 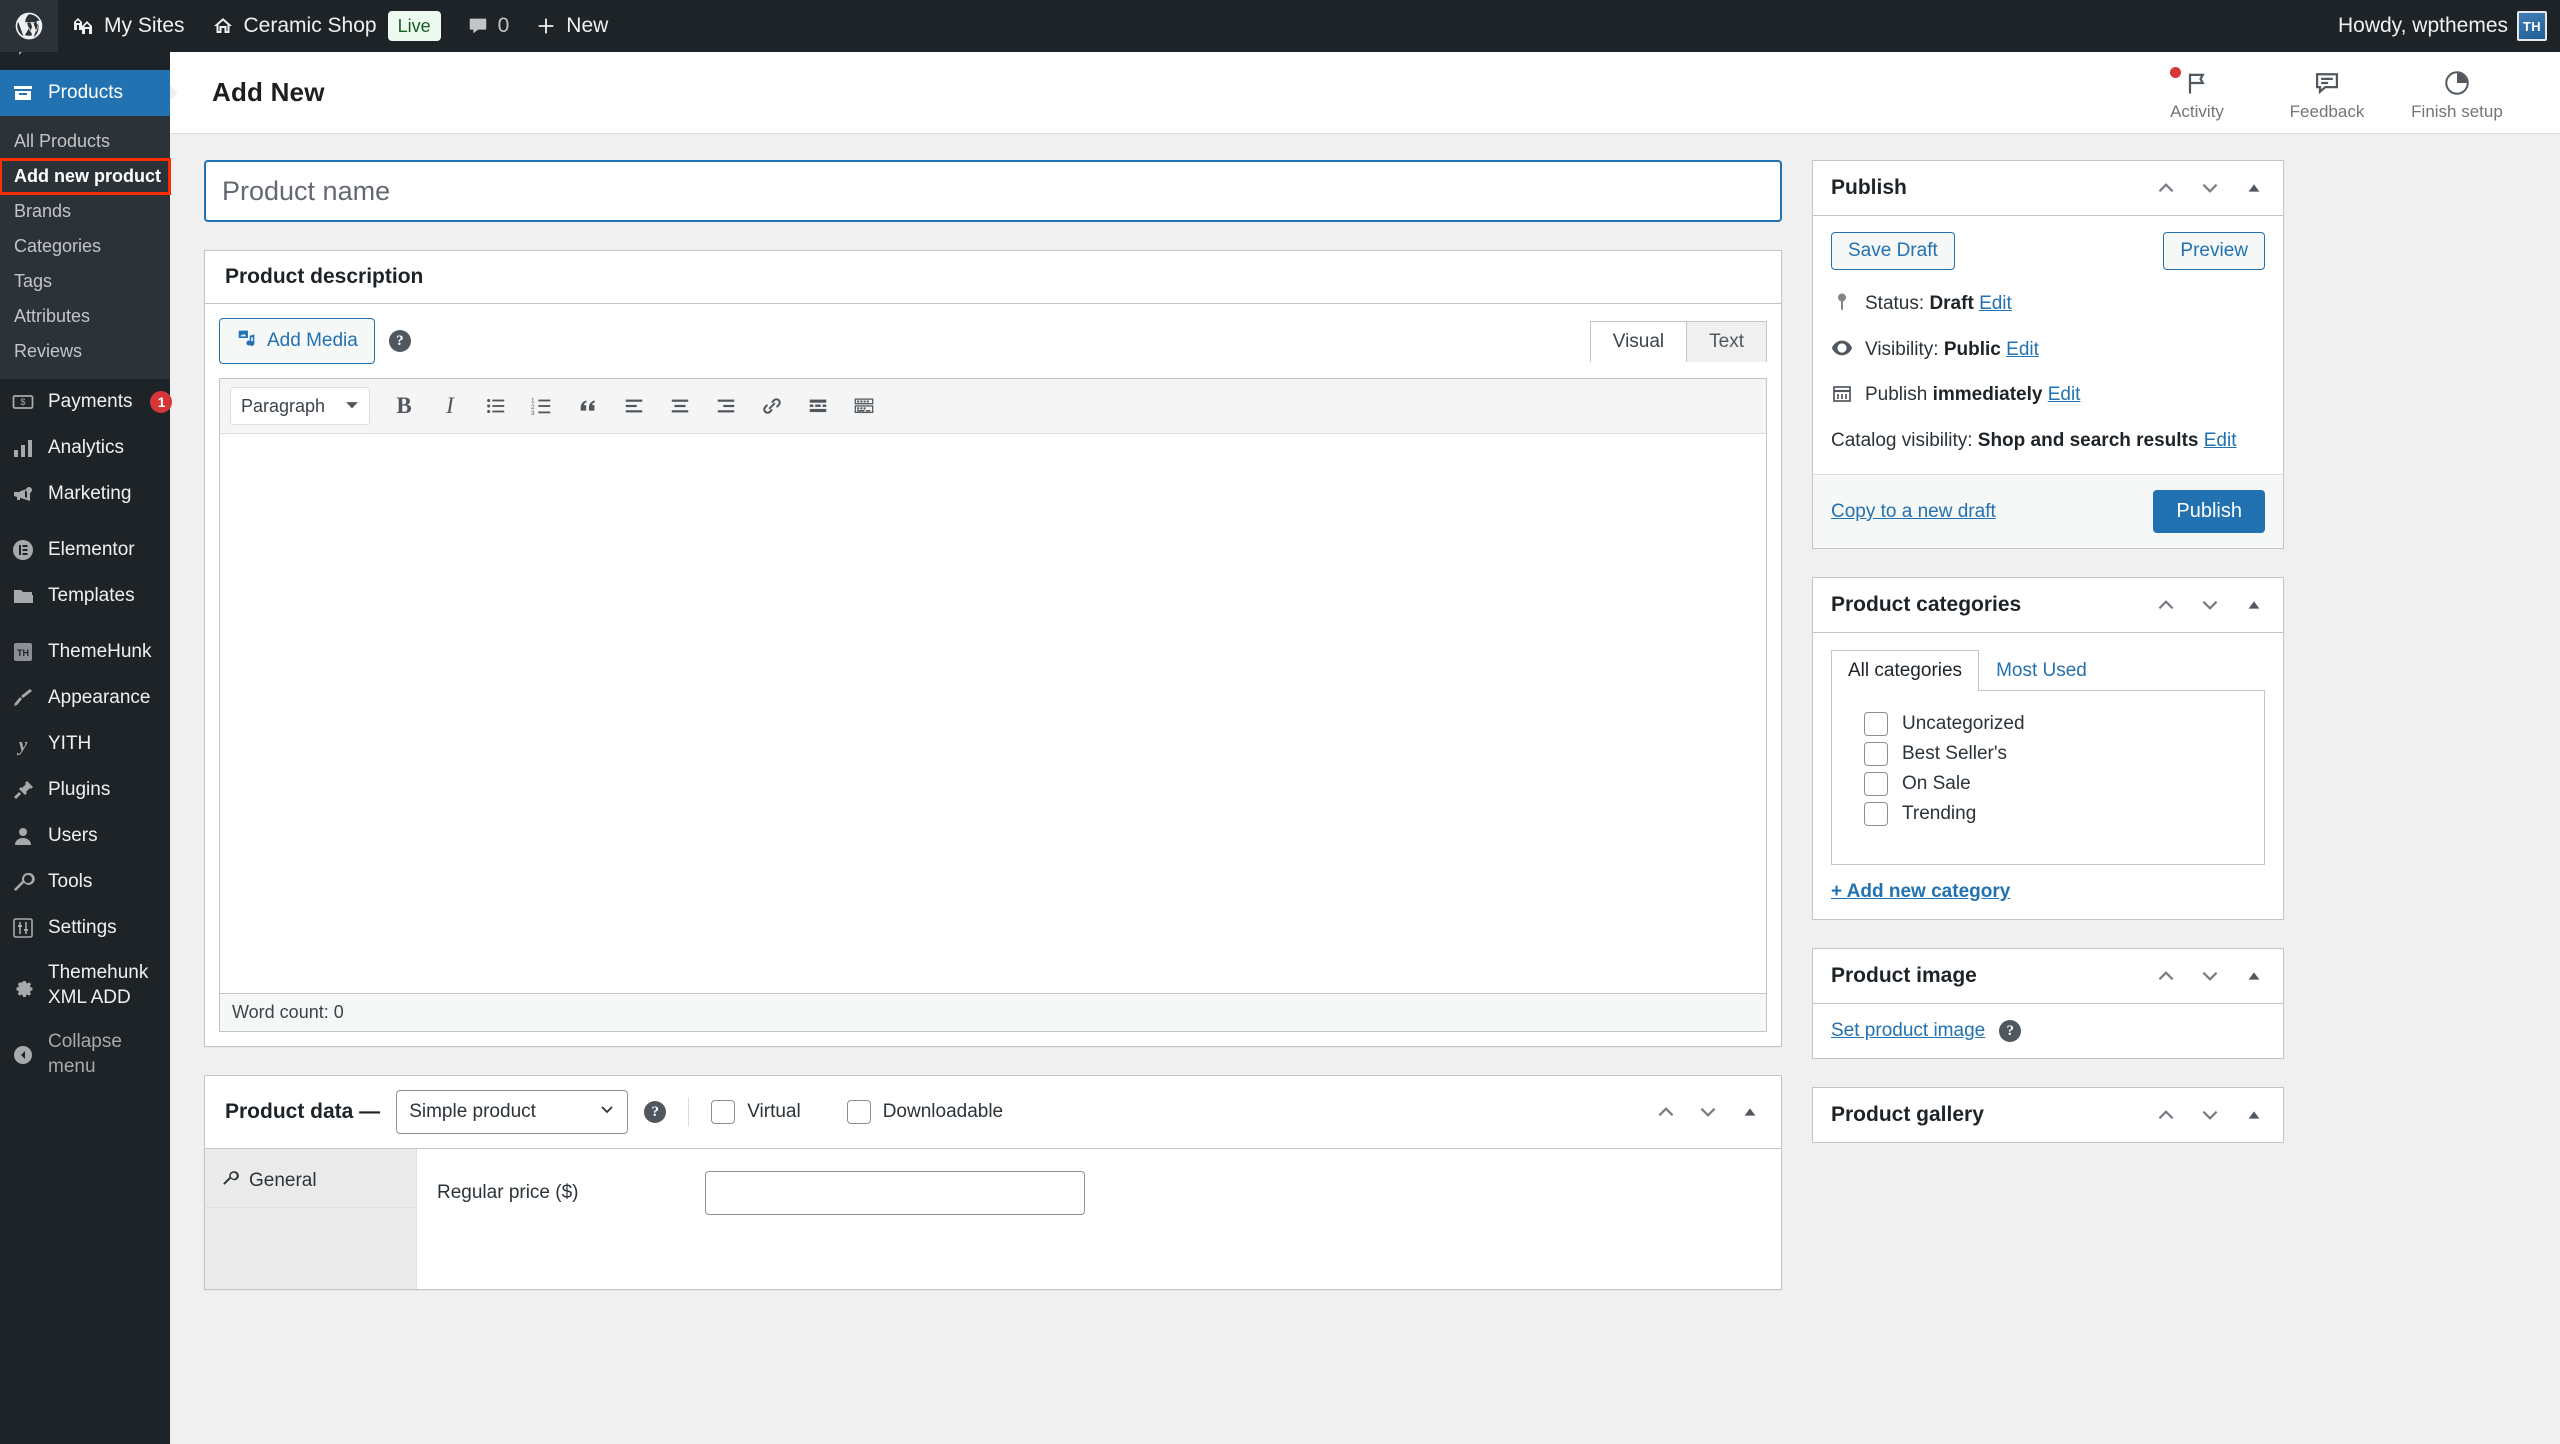 I want to click on save-draft-button: Save Draft, so click(x=1893, y=251).